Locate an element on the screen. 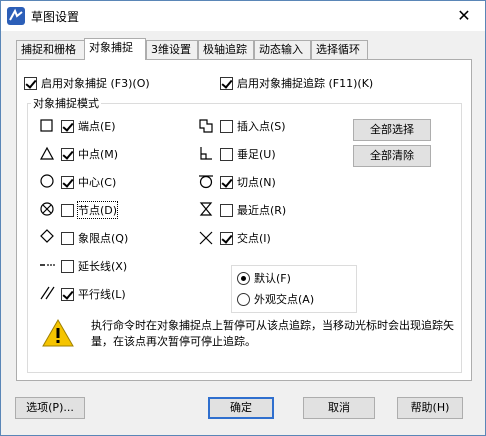 Image resolution: width=486 pixels, height=436 pixels. snap-intersection-checkbox: 交点(I) is located at coordinates (245, 238).